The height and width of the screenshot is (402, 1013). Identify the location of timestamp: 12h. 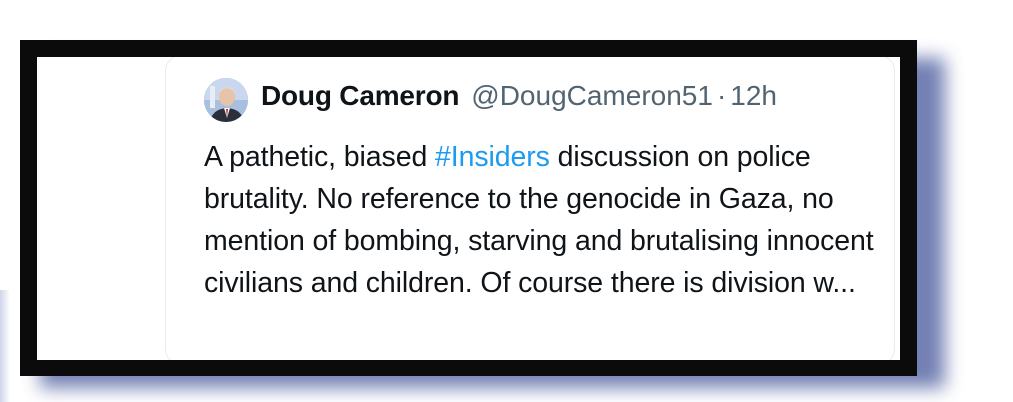
(753, 96).